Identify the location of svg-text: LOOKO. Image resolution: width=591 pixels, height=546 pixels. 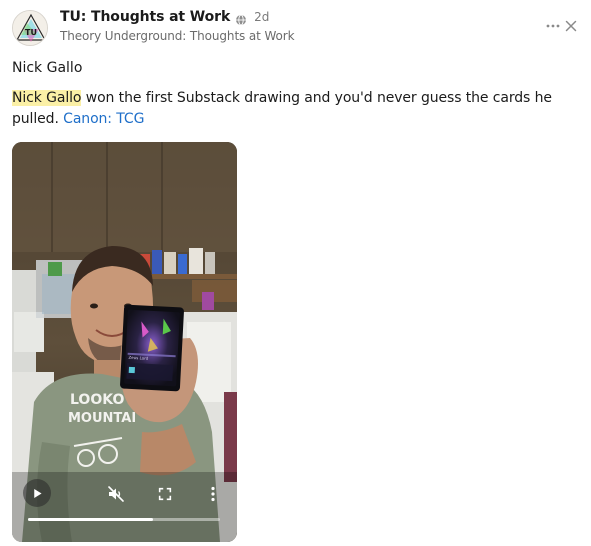
(97, 400).